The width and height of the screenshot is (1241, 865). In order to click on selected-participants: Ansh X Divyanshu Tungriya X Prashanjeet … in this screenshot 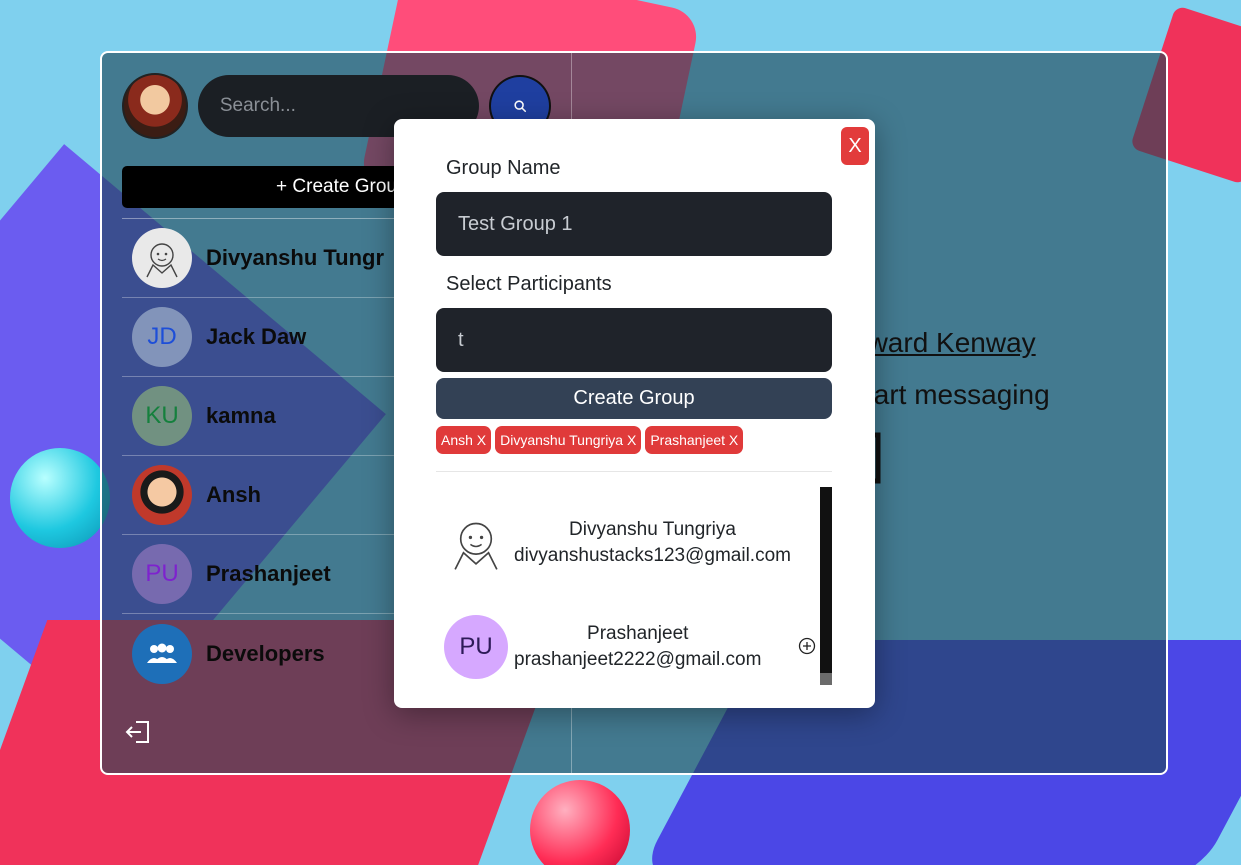, I will do `click(590, 440)`.